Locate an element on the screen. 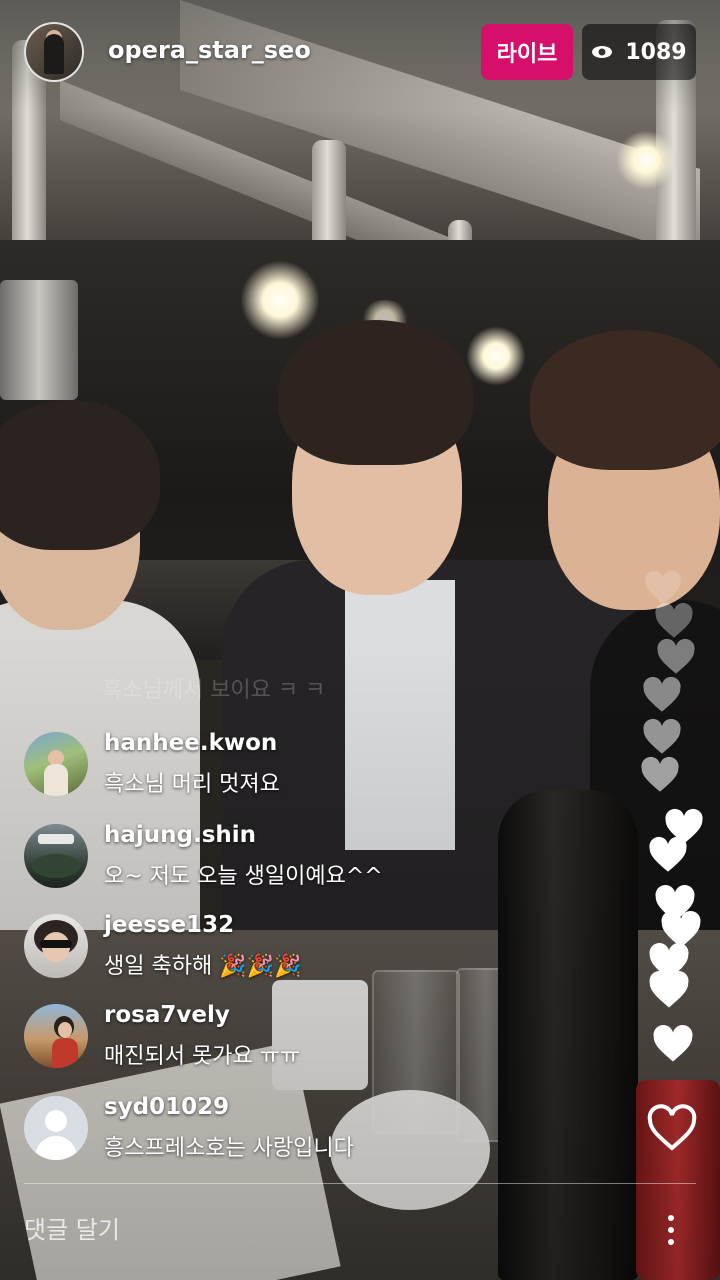  viewer-count-badge: 1089 is located at coordinates (639, 52).